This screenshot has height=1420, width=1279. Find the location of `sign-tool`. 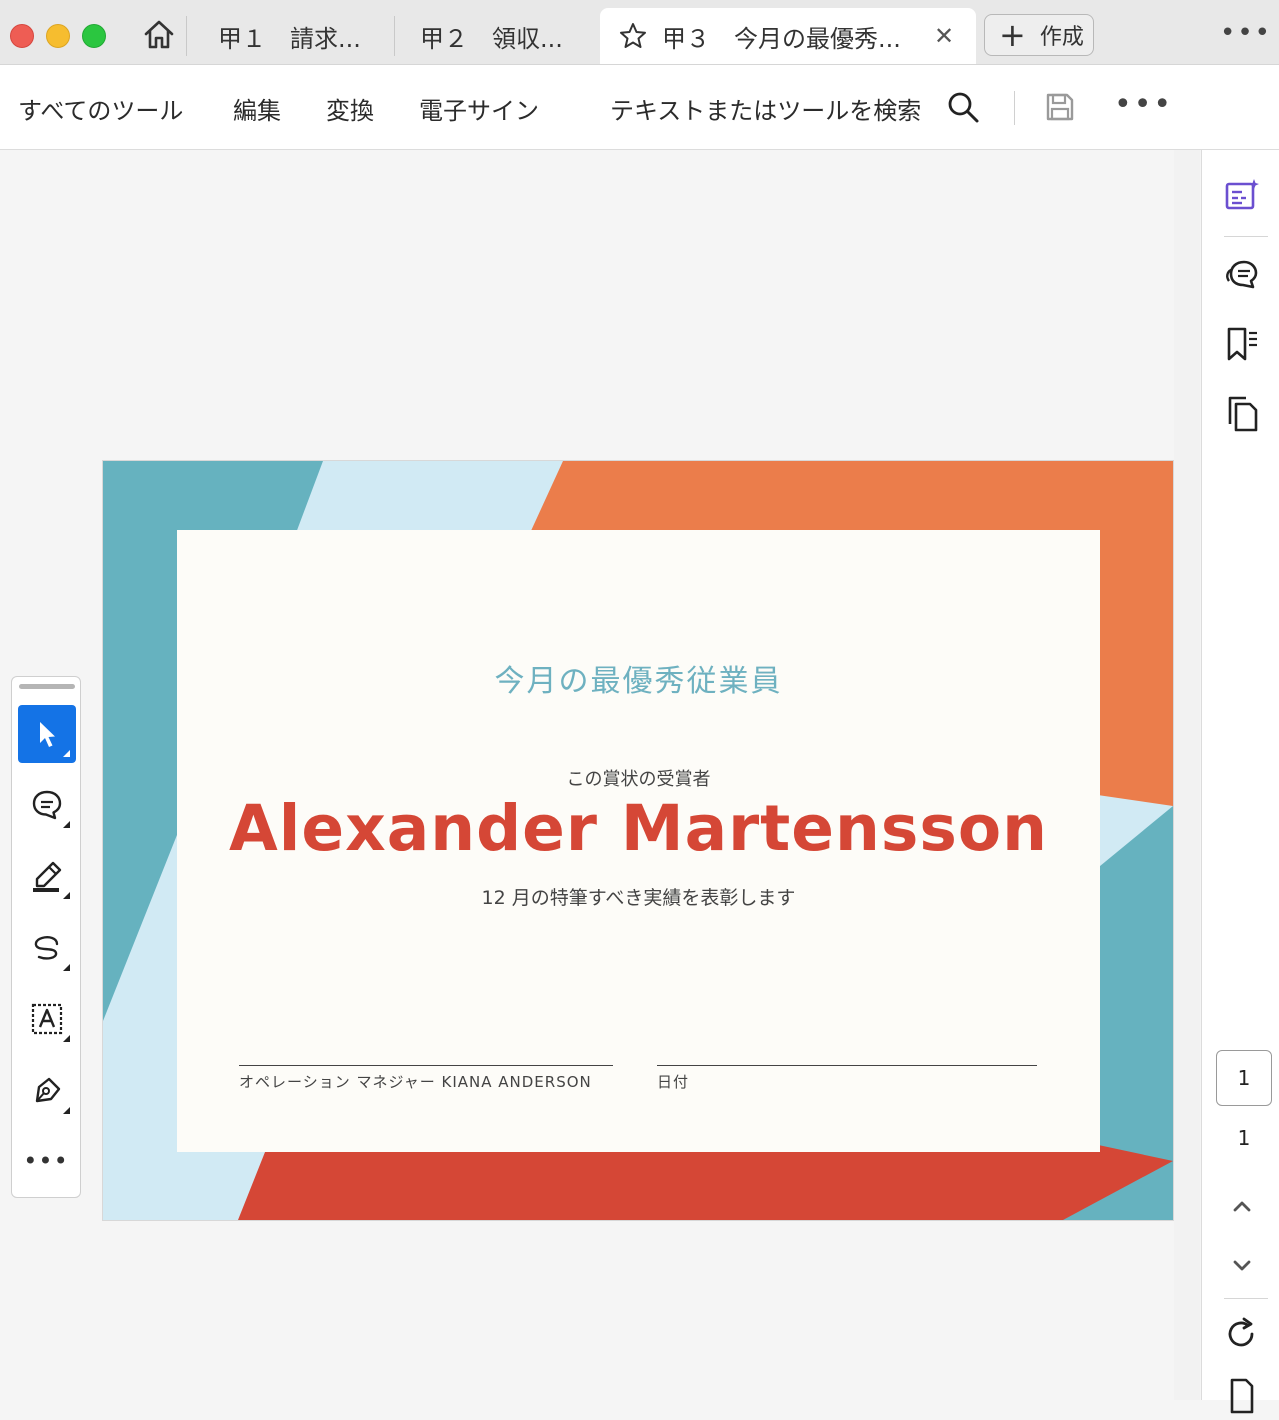

sign-tool is located at coordinates (47, 1091).